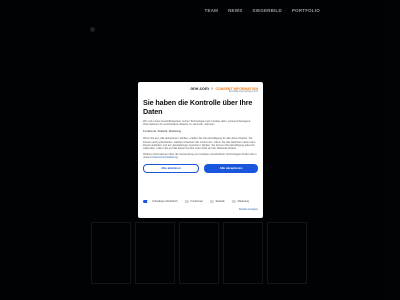 This screenshot has width=400, height=300. Describe the element at coordinates (200, 209) in the screenshot. I see `show-details-link: Details anzeigen` at that location.